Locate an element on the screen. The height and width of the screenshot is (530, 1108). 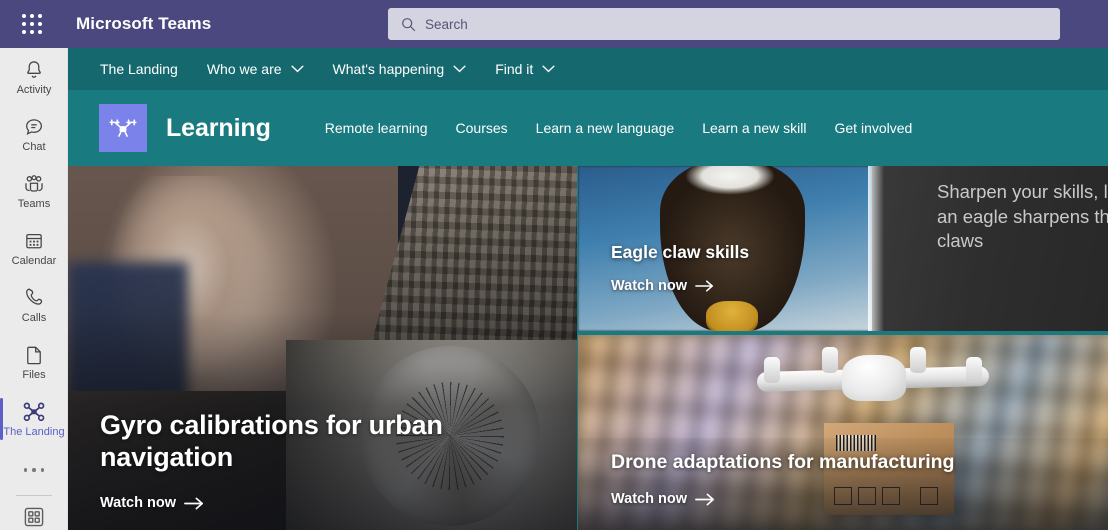
hero-watch-now-link: Watch now is located at coordinates (152, 503).